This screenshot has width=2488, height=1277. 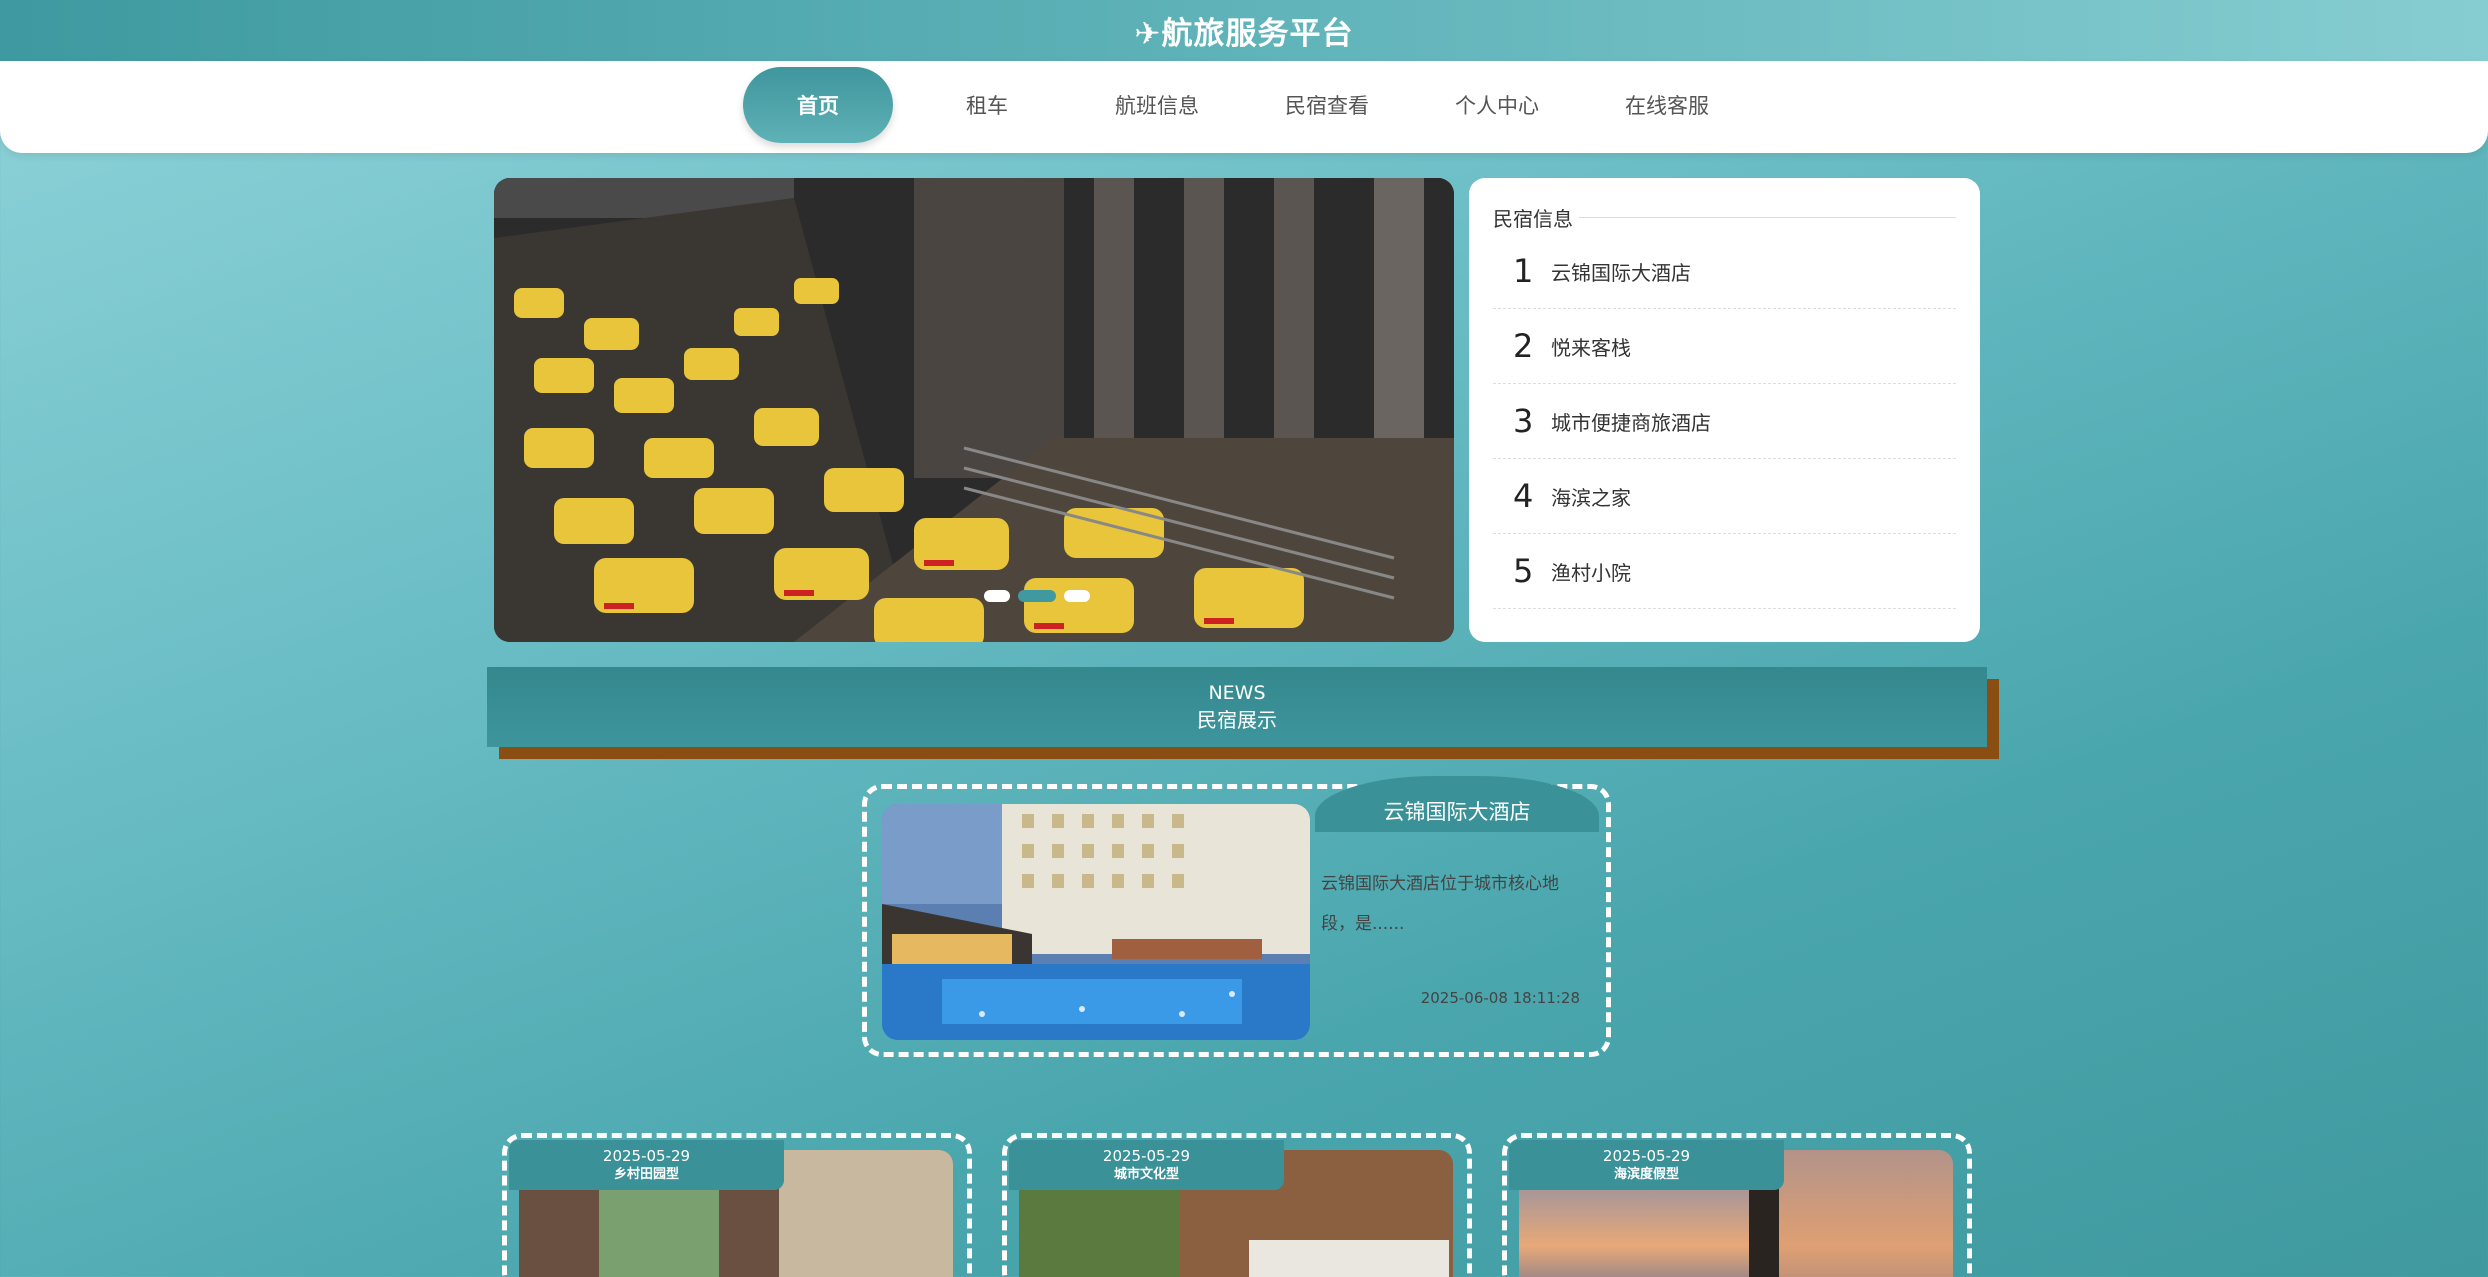 I want to click on homestay-name: 海滨之家, so click(x=1591, y=497).